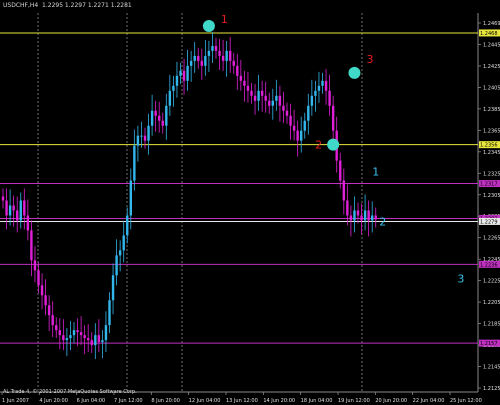 The image size is (500, 405). Describe the element at coordinates (460, 278) in the screenshot. I see `wave-label-cyan: 3` at that location.